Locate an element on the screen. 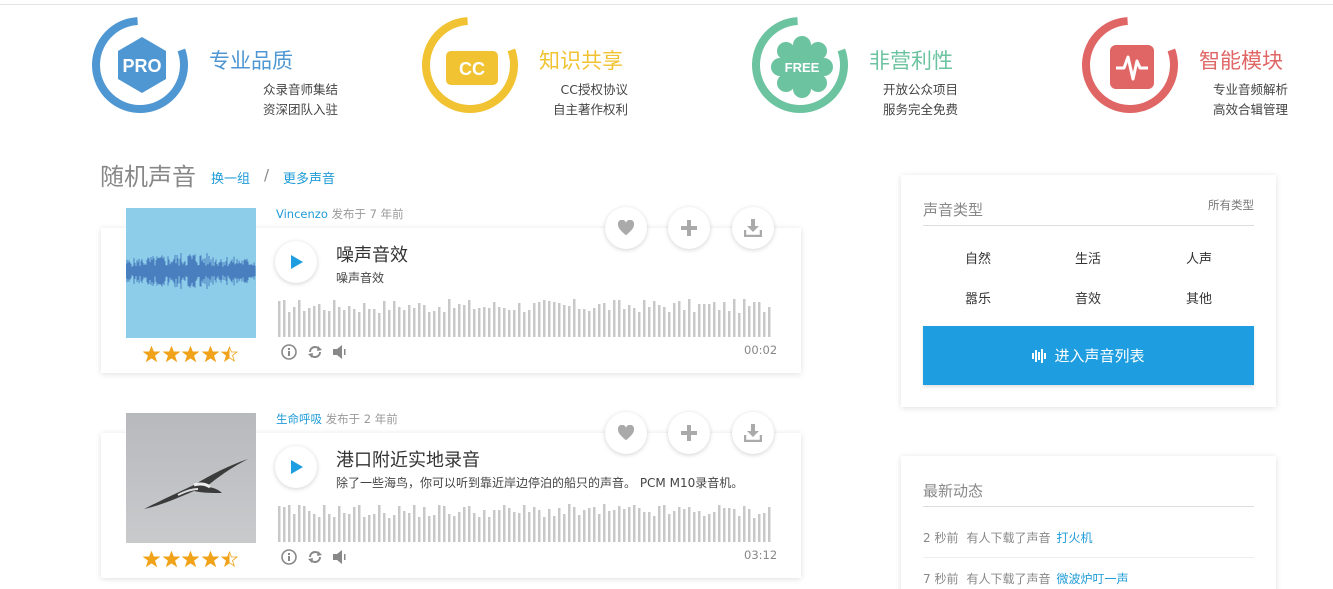 The height and width of the screenshot is (589, 1333). plus-icon is located at coordinates (689, 433).